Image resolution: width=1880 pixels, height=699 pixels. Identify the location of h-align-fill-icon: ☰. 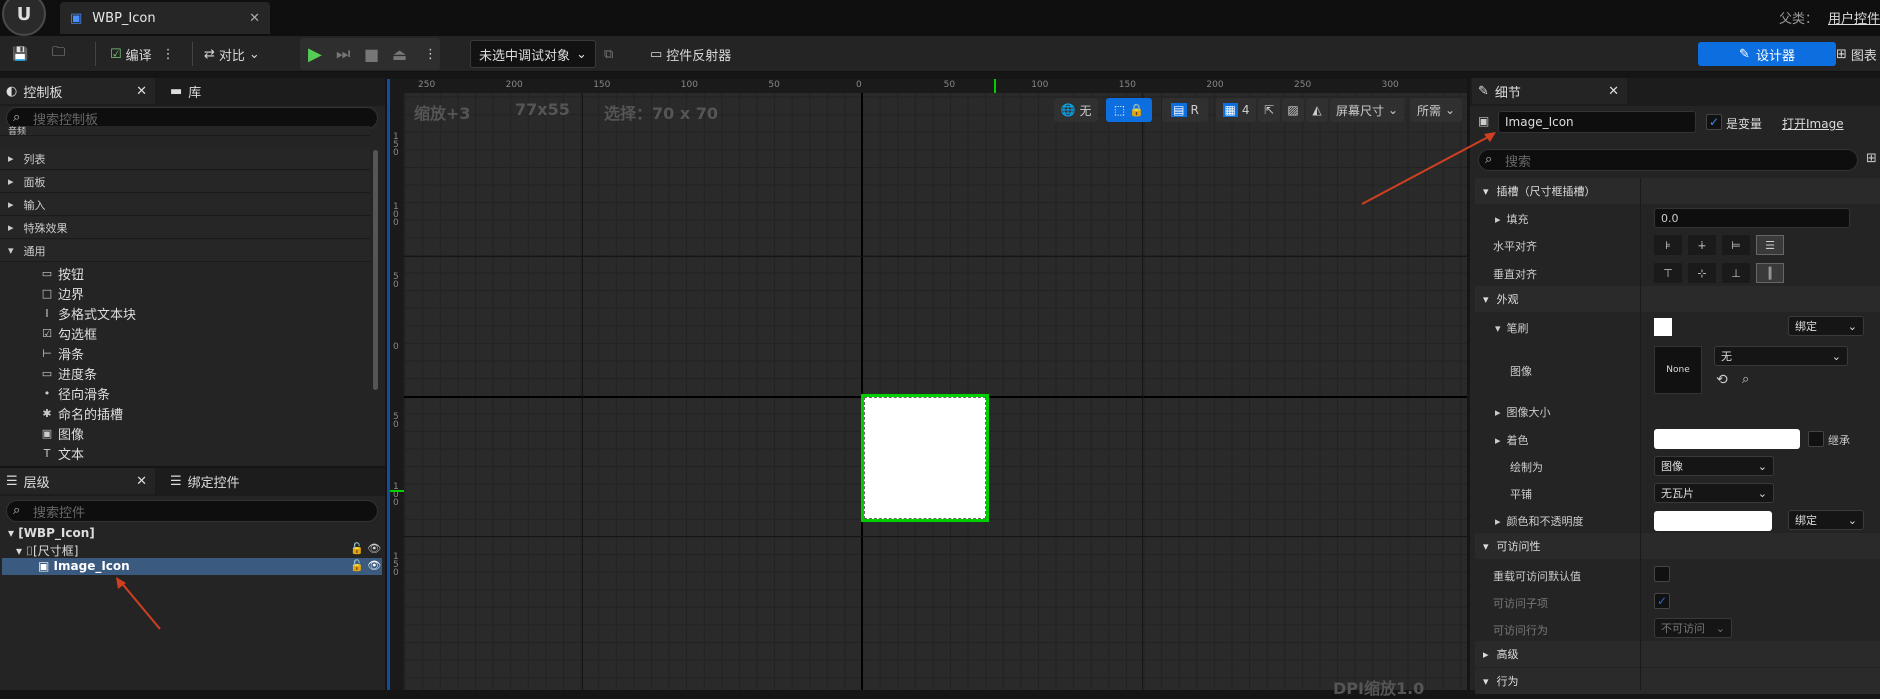
(1770, 245).